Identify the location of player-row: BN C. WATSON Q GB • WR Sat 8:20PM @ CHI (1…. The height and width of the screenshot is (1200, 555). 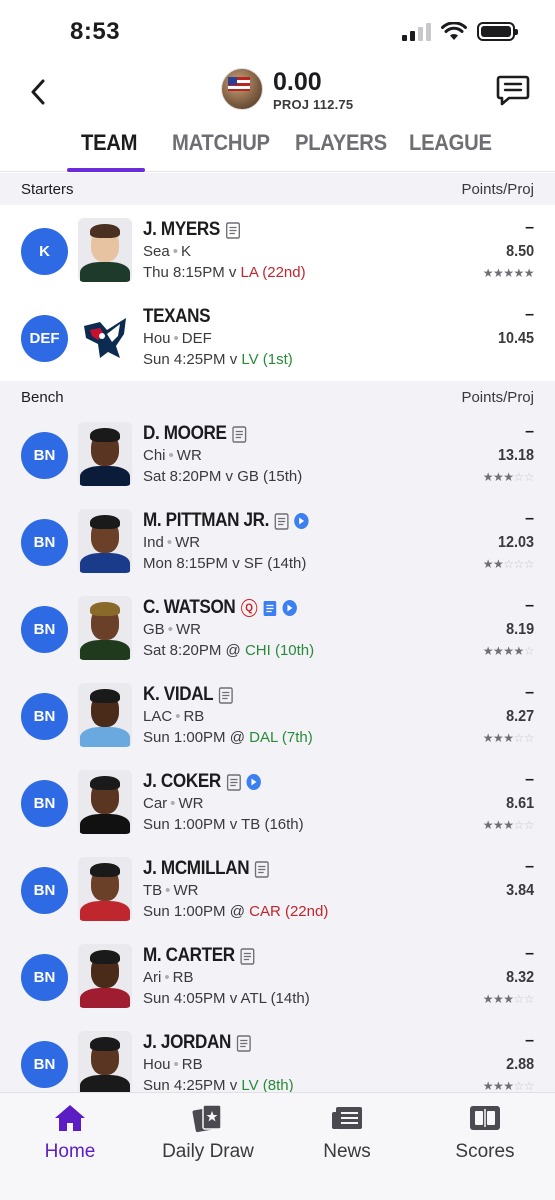
(277, 628).